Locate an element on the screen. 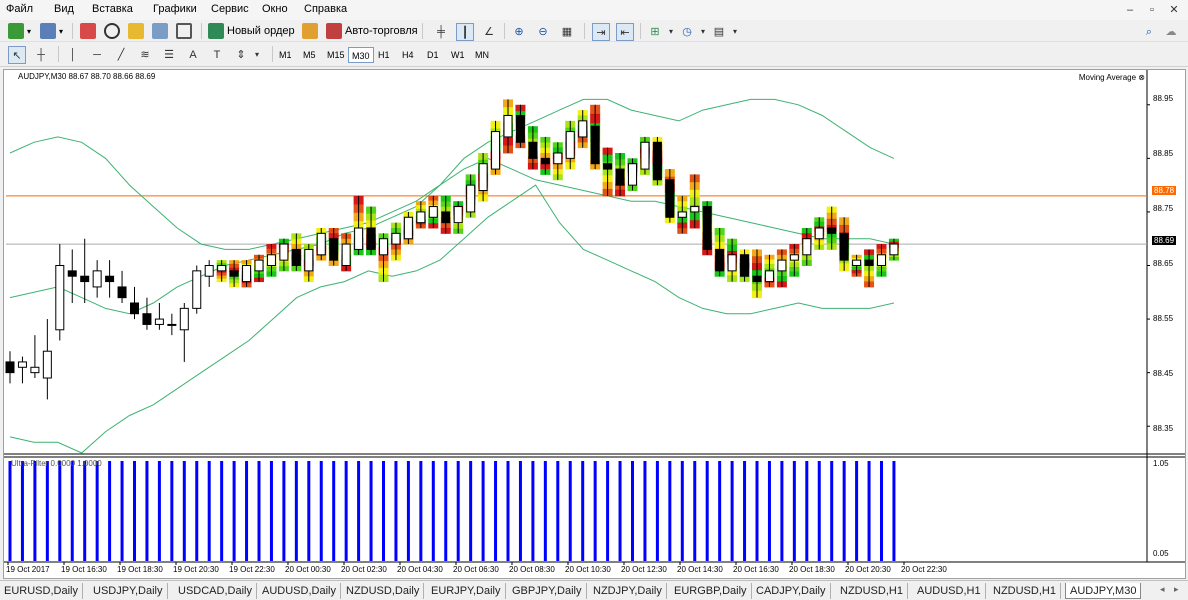  tab-nzdusd-daily: NZDUSD,Daily is located at coordinates (383, 591).